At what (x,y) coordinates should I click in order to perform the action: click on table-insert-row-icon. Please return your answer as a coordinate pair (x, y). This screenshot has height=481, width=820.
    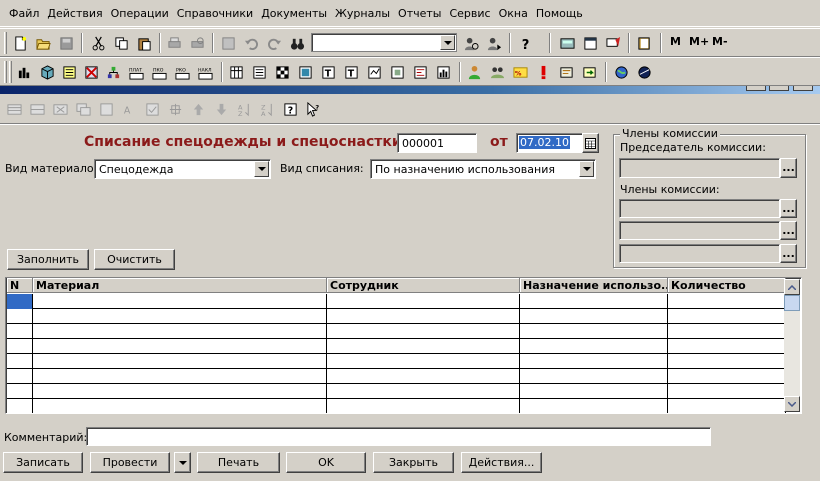
    Looking at the image, I should click on (37, 109).